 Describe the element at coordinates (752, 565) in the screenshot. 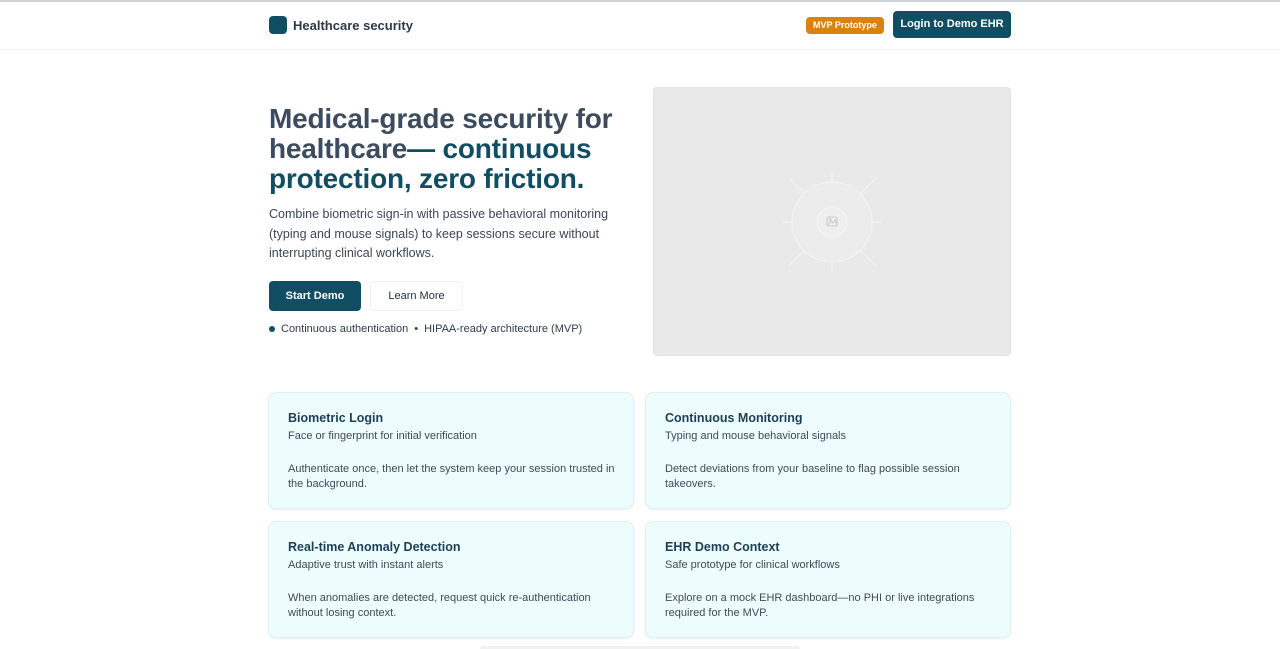

I see `card-subtitle: Safe prototype for clinical workflows` at that location.